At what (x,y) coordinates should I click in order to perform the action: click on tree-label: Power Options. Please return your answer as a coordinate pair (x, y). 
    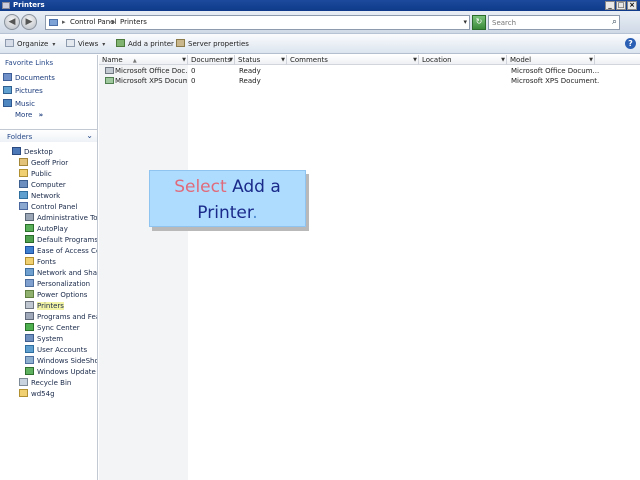
    Looking at the image, I should click on (62, 295).